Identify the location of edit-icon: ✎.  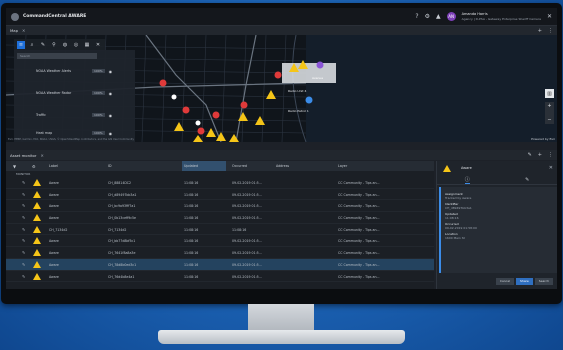
(530, 155).